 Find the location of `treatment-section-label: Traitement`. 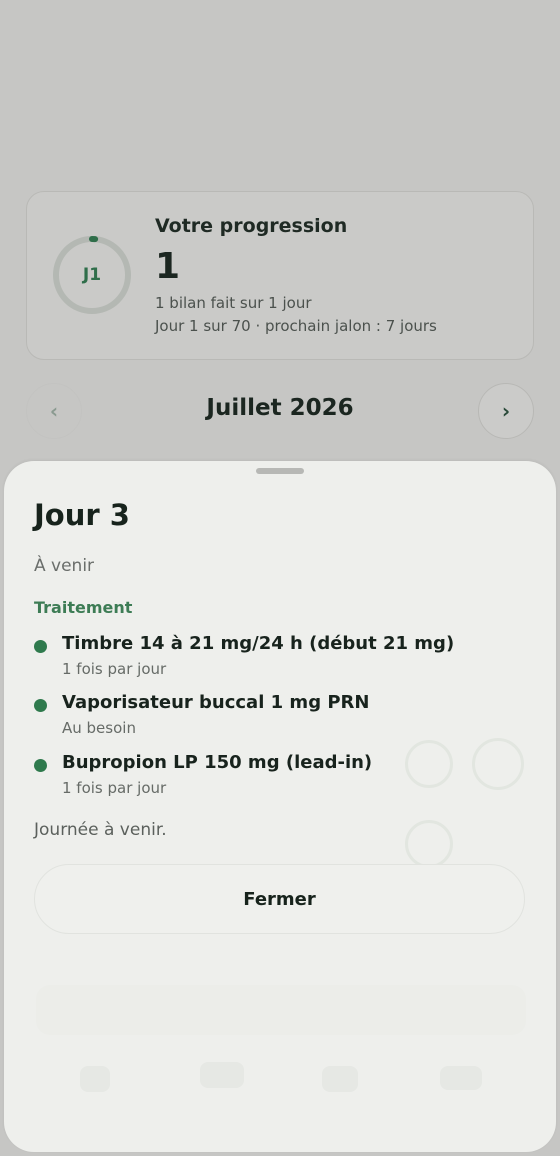

treatment-section-label: Traitement is located at coordinates (83, 607).